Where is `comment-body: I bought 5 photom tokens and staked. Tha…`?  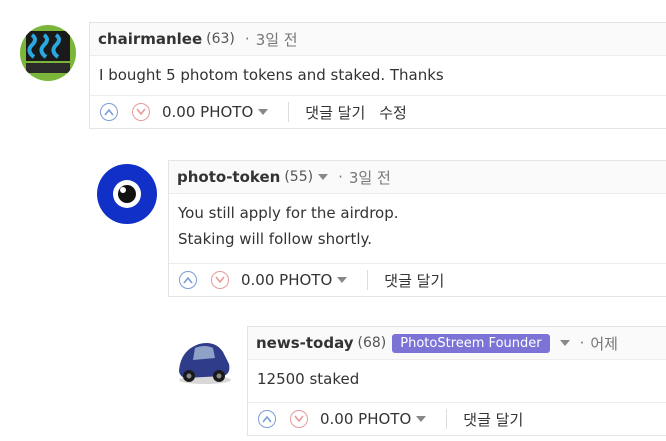 comment-body: I bought 5 photom tokens and staked. Tha… is located at coordinates (378, 72).